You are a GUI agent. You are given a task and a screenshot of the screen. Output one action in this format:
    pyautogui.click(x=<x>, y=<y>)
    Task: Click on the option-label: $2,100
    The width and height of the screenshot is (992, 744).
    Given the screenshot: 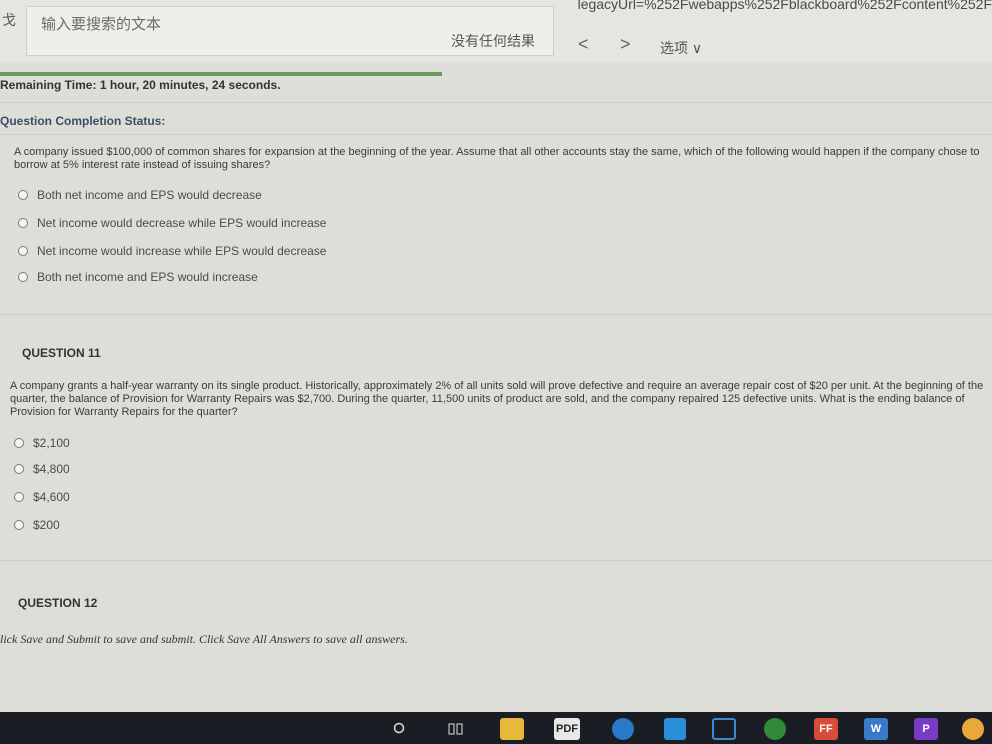 What is the action you would take?
    pyautogui.click(x=51, y=443)
    